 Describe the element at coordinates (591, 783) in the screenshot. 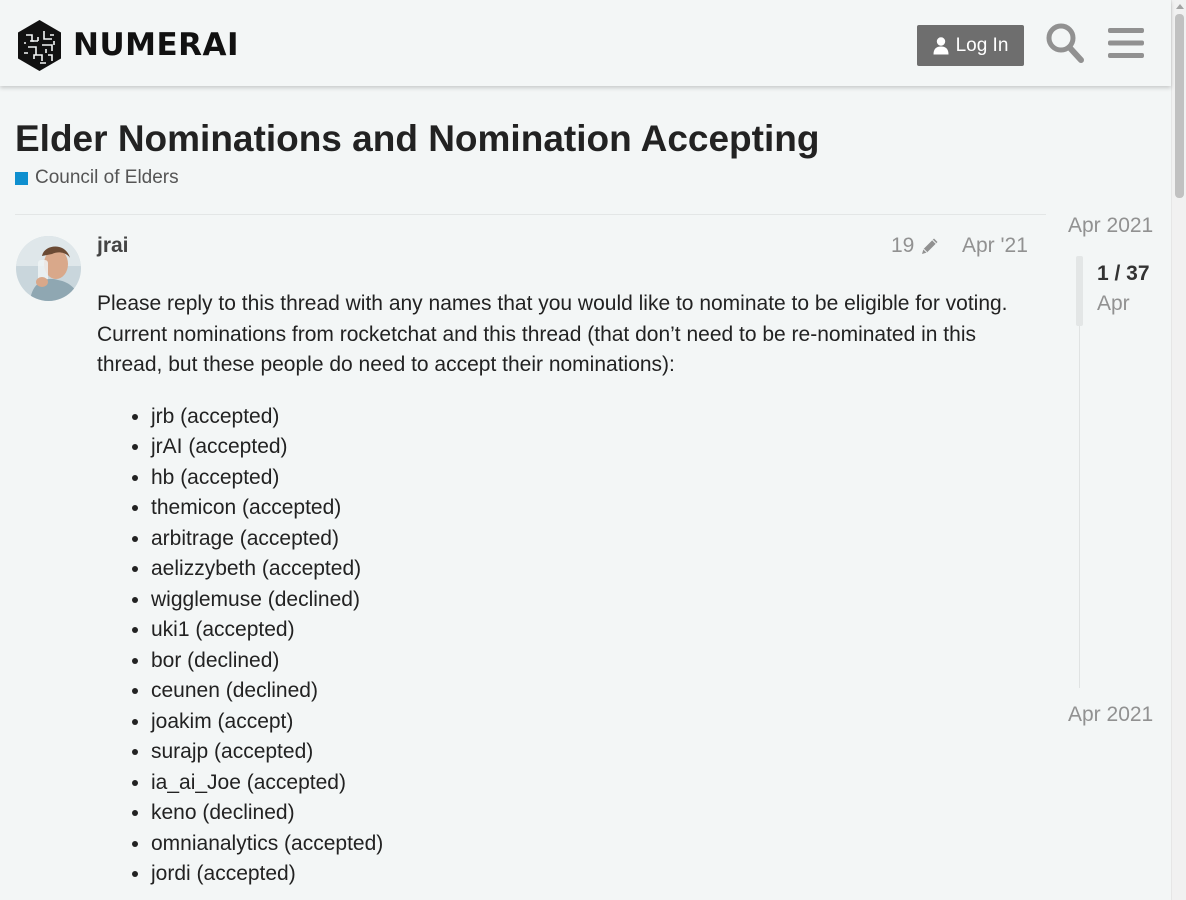

I see `list-item: ia_ai_Joe (accepted)` at that location.